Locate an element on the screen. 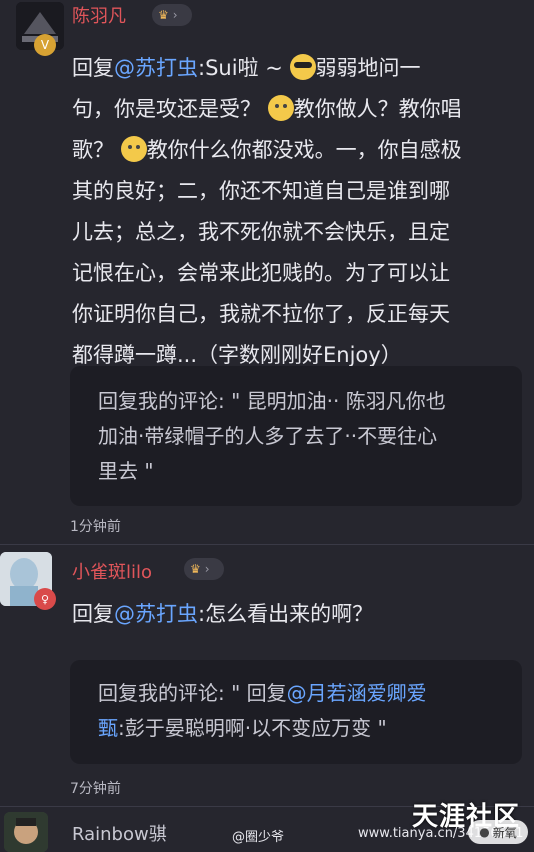  body-text: 歌？ is located at coordinates (93, 150).